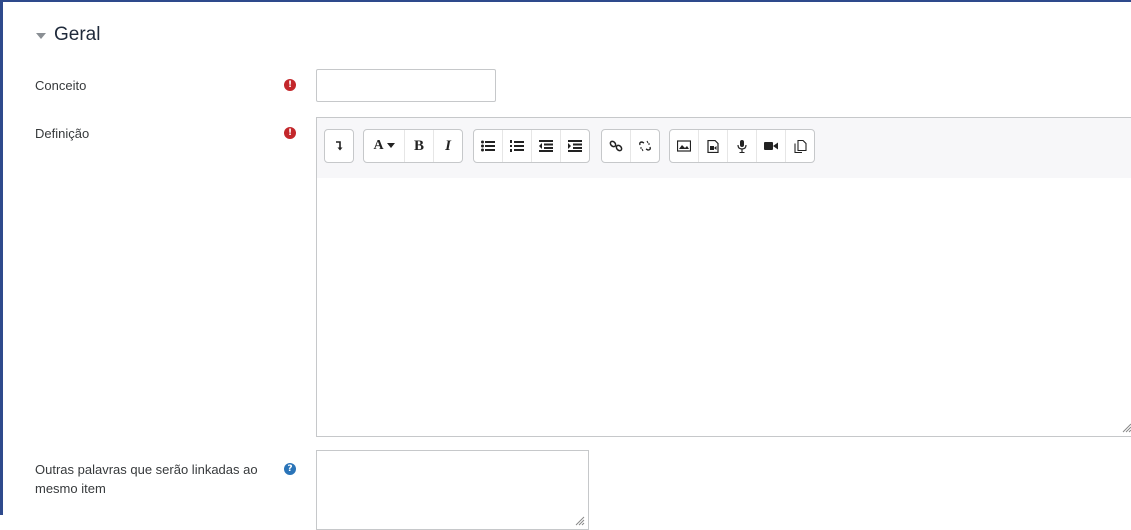  Describe the element at coordinates (575, 146) in the screenshot. I see `indent-icon` at that location.